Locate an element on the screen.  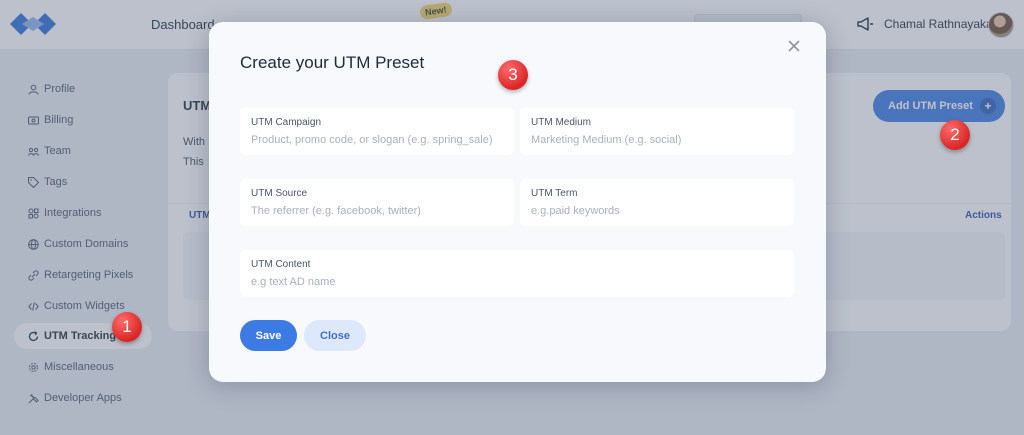
utm-campaign-input is located at coordinates (377, 140).